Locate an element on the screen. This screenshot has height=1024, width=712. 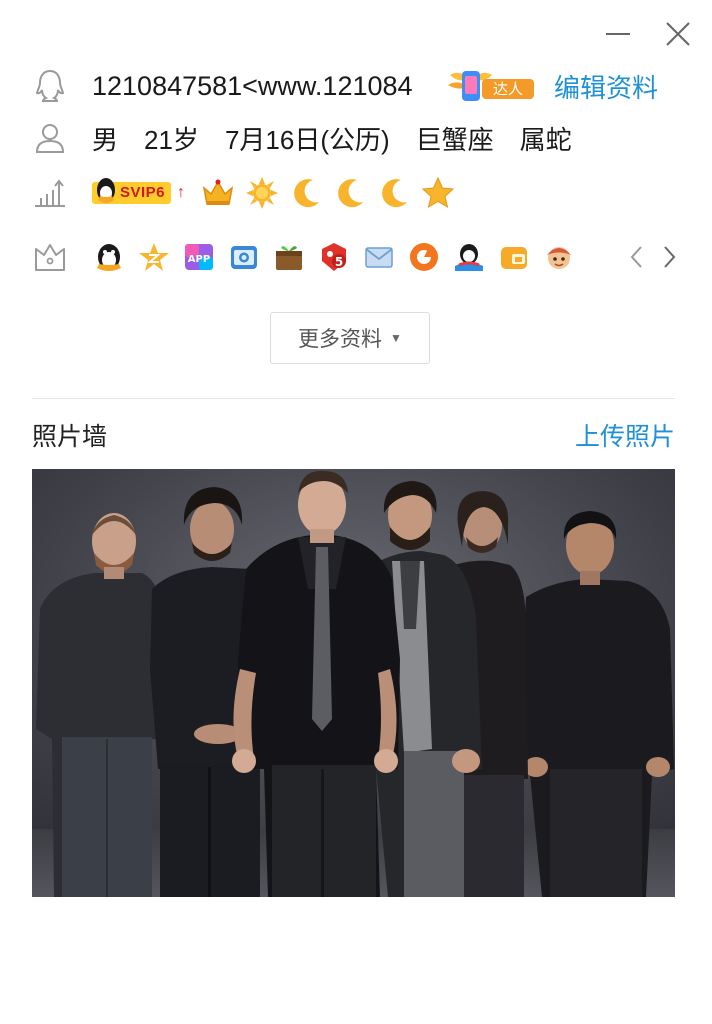
prev-arrow-icon is located at coordinates (636, 257).